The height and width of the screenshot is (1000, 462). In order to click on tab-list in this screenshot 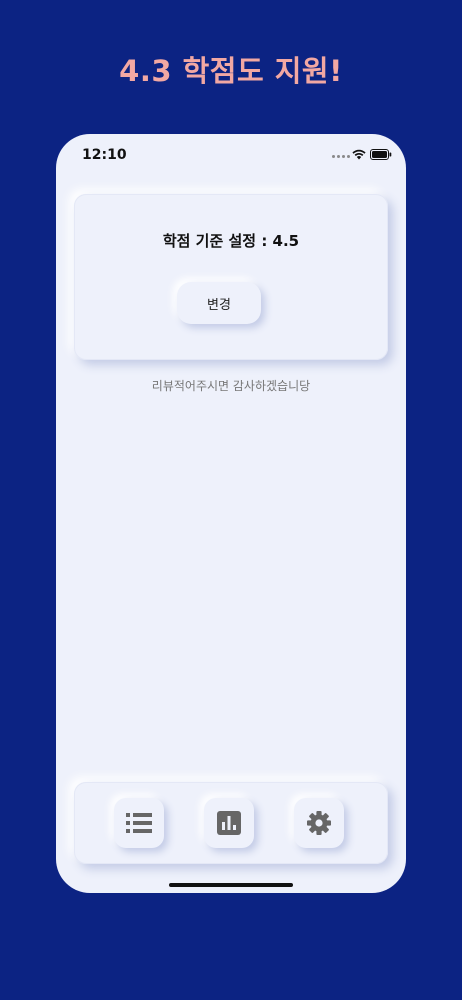, I will do `click(139, 823)`.